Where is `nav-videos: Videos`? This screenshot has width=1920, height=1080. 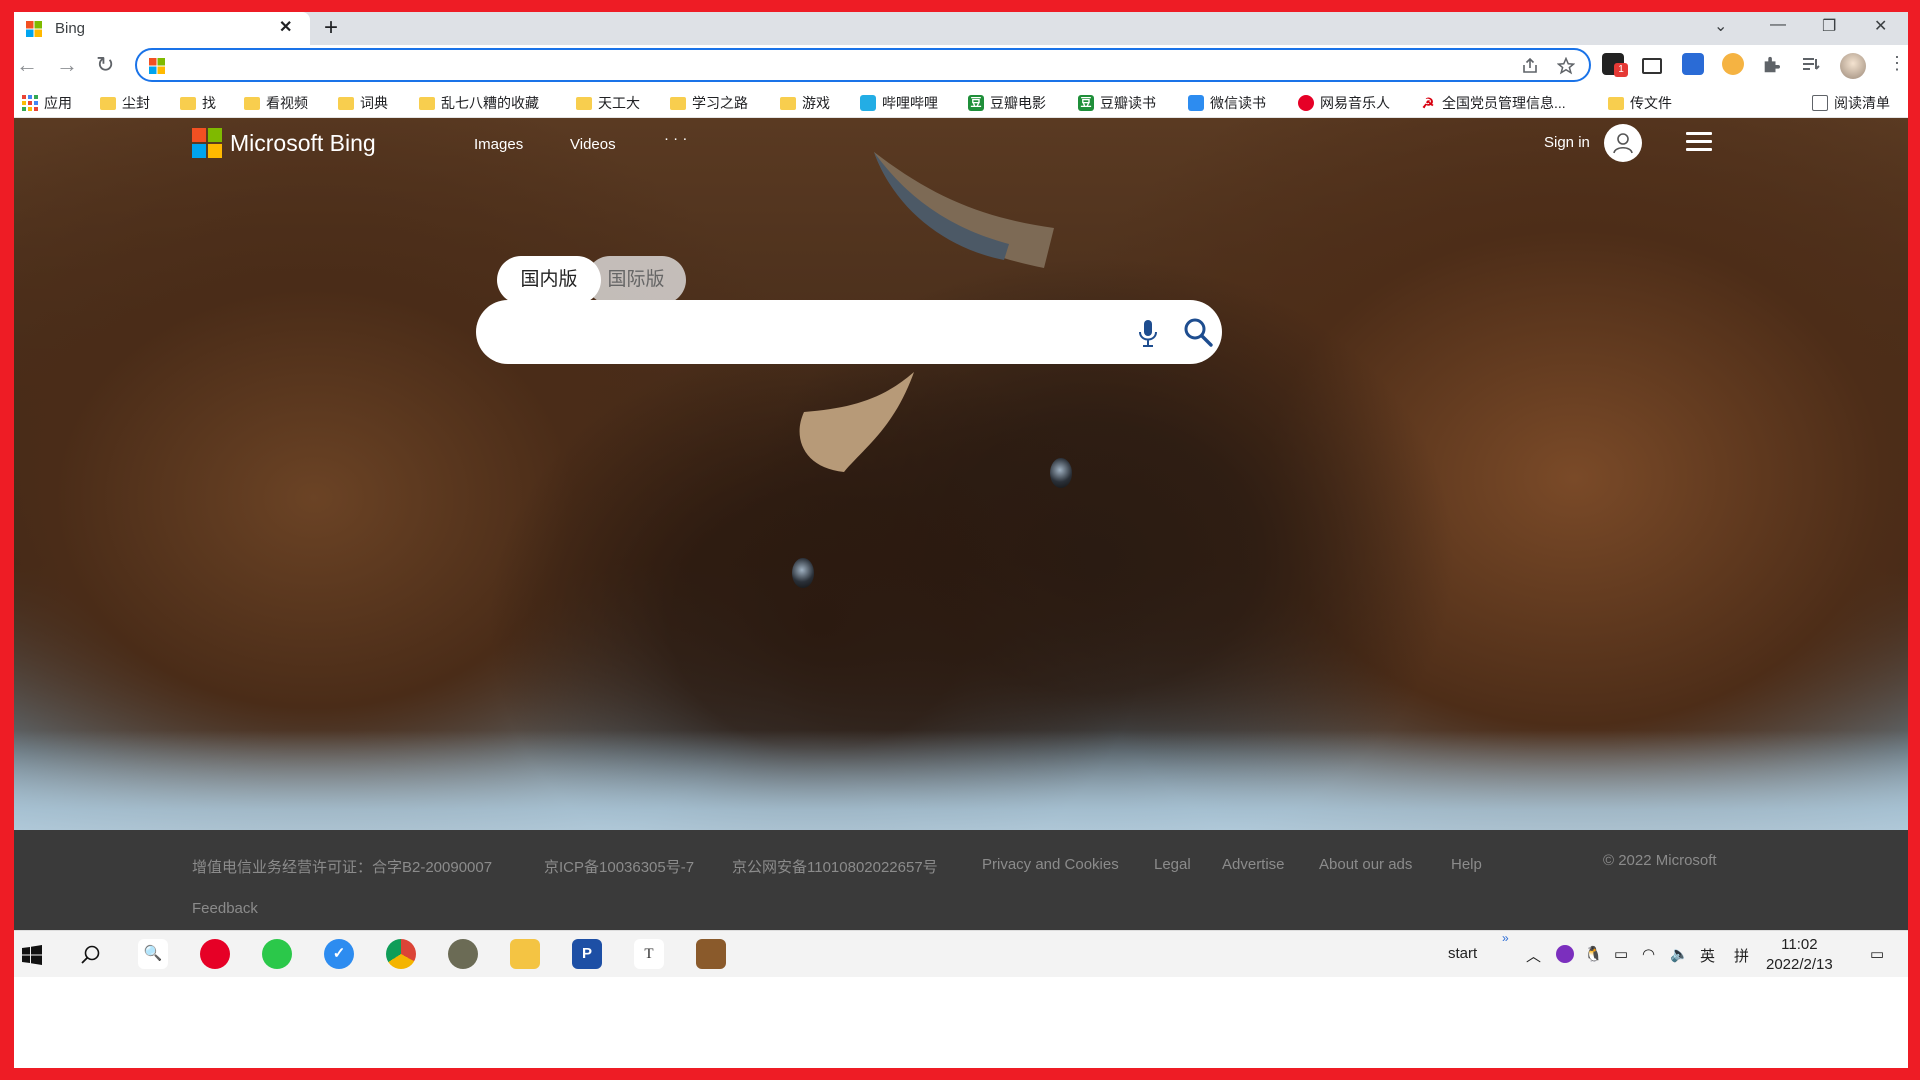
nav-videos: Videos is located at coordinates (593, 144).